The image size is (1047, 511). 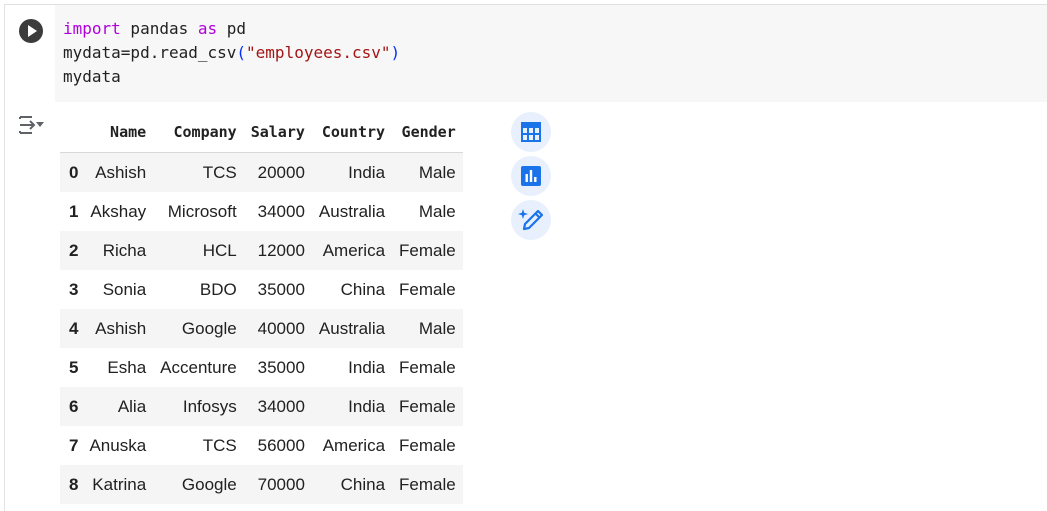 What do you see at coordinates (202, 211) in the screenshot?
I see `cell-company: Microsoft` at bounding box center [202, 211].